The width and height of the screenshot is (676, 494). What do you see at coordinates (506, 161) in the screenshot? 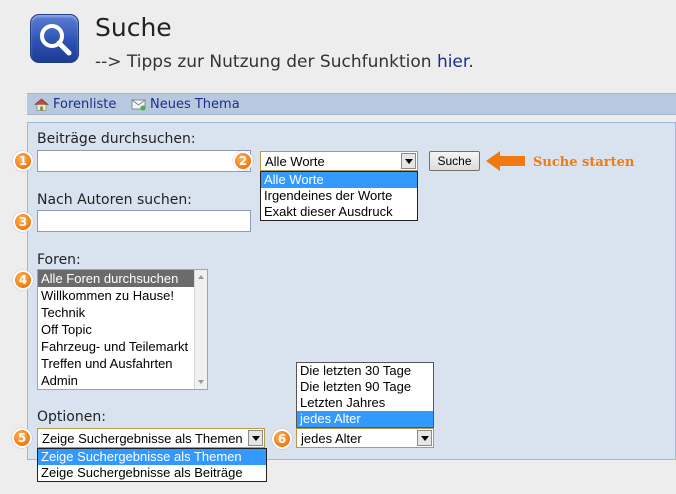
I see `arrow-left-icon` at bounding box center [506, 161].